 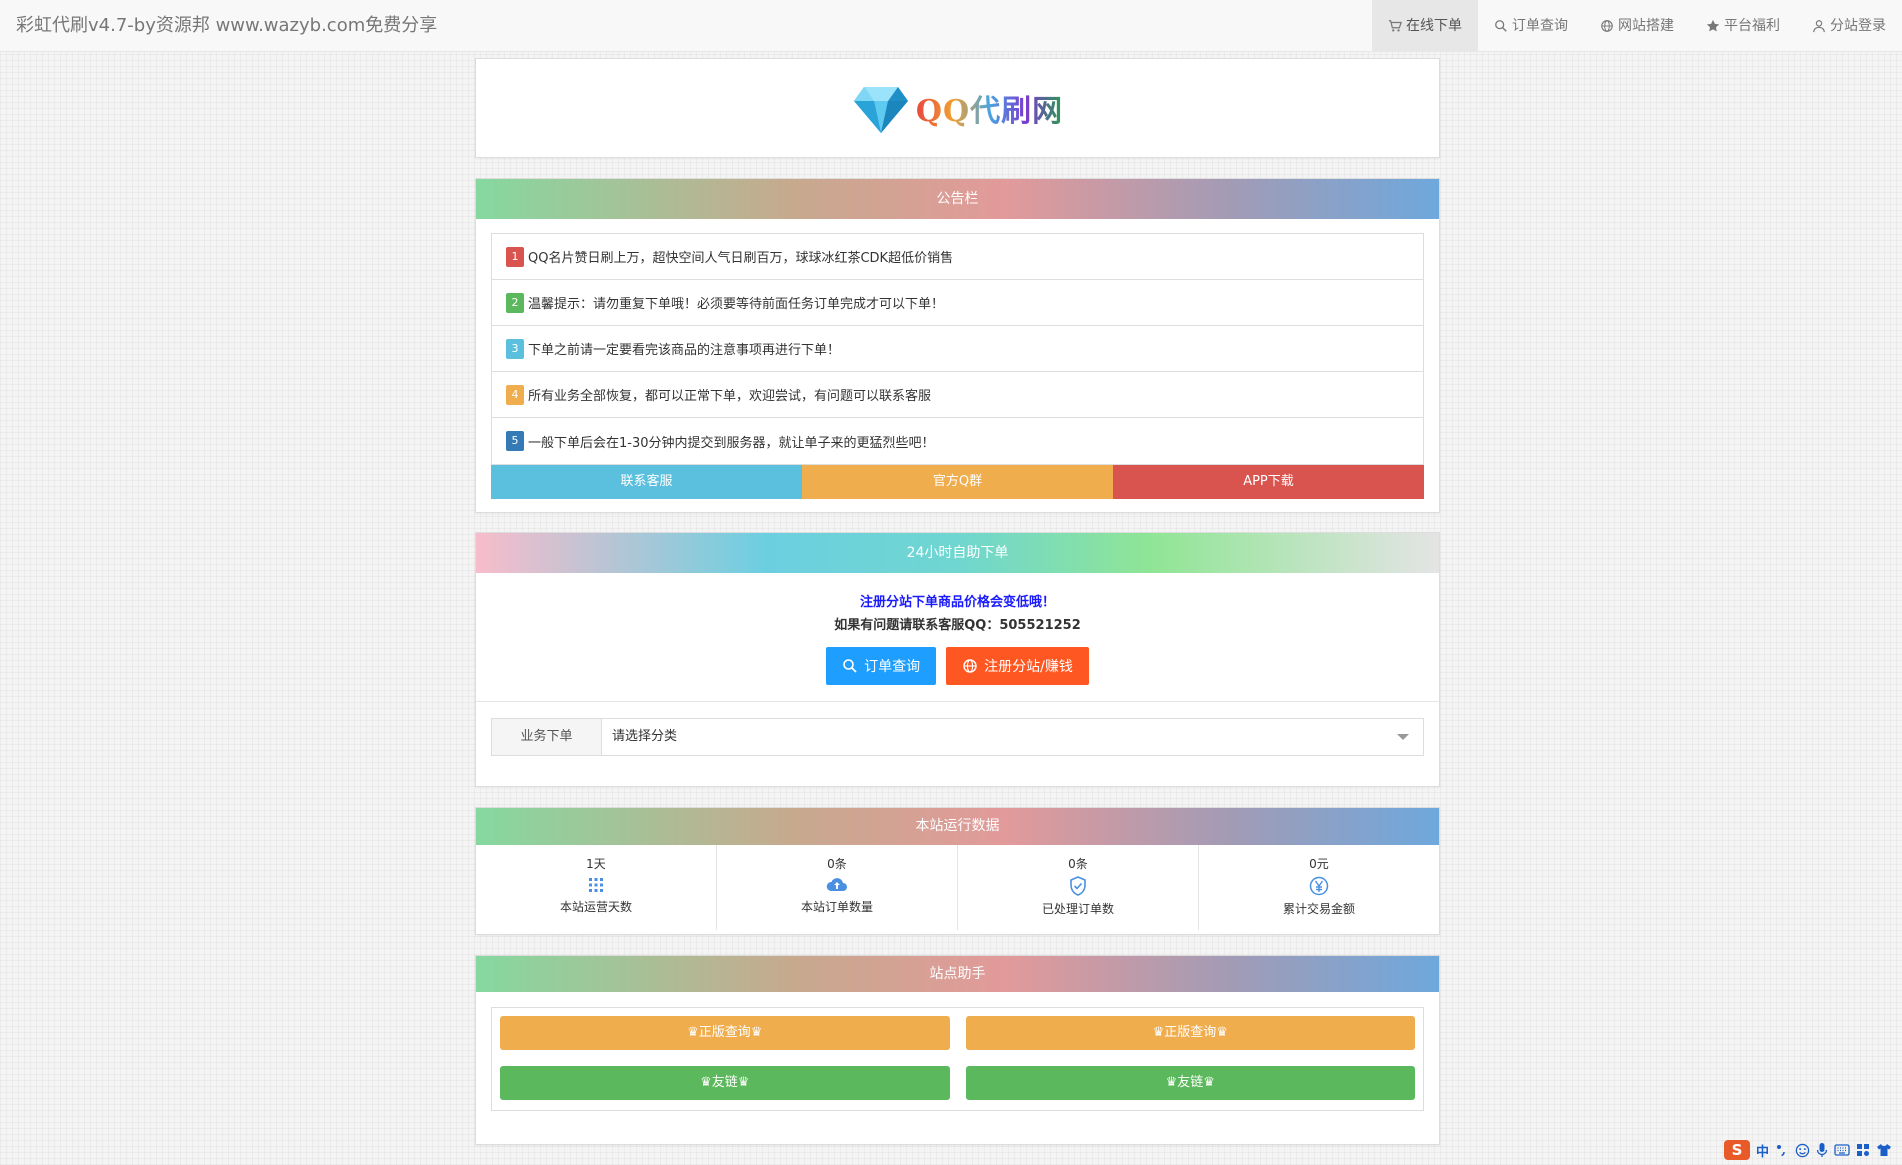 I want to click on order-query-button: 订单查询, so click(x=881, y=666).